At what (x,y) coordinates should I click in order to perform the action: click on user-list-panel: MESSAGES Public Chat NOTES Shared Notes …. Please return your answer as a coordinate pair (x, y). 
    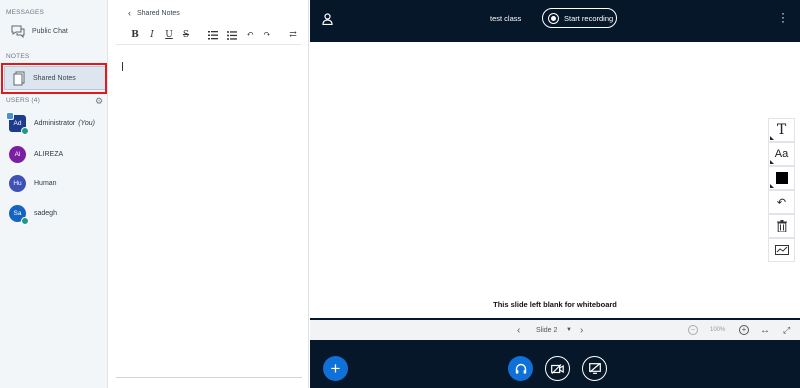
    Looking at the image, I should click on (54, 194).